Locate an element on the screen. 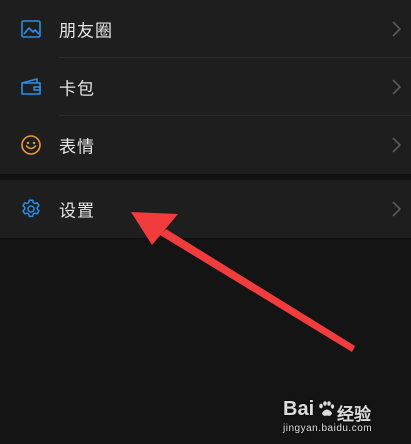 The image size is (411, 444). menu-item-label: 朋友圈 is located at coordinates (86, 31).